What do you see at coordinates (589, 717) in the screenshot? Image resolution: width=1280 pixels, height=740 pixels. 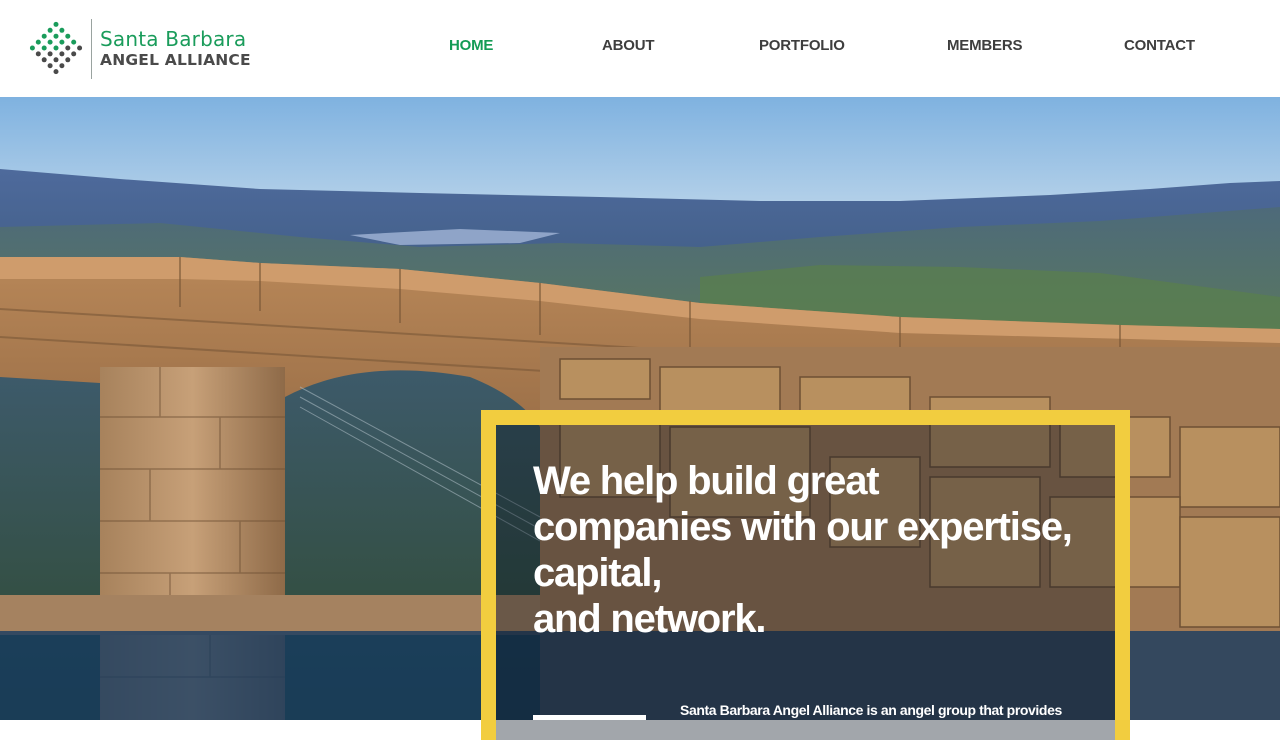 I see `hero-cta-button` at bounding box center [589, 717].